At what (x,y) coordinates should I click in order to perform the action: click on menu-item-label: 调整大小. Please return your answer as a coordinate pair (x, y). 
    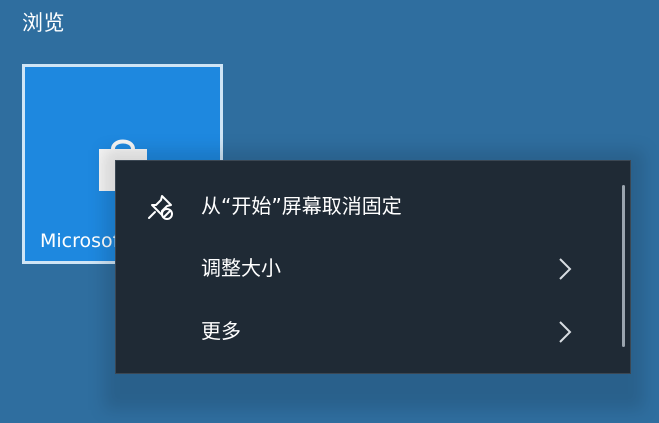
    Looking at the image, I should click on (241, 268).